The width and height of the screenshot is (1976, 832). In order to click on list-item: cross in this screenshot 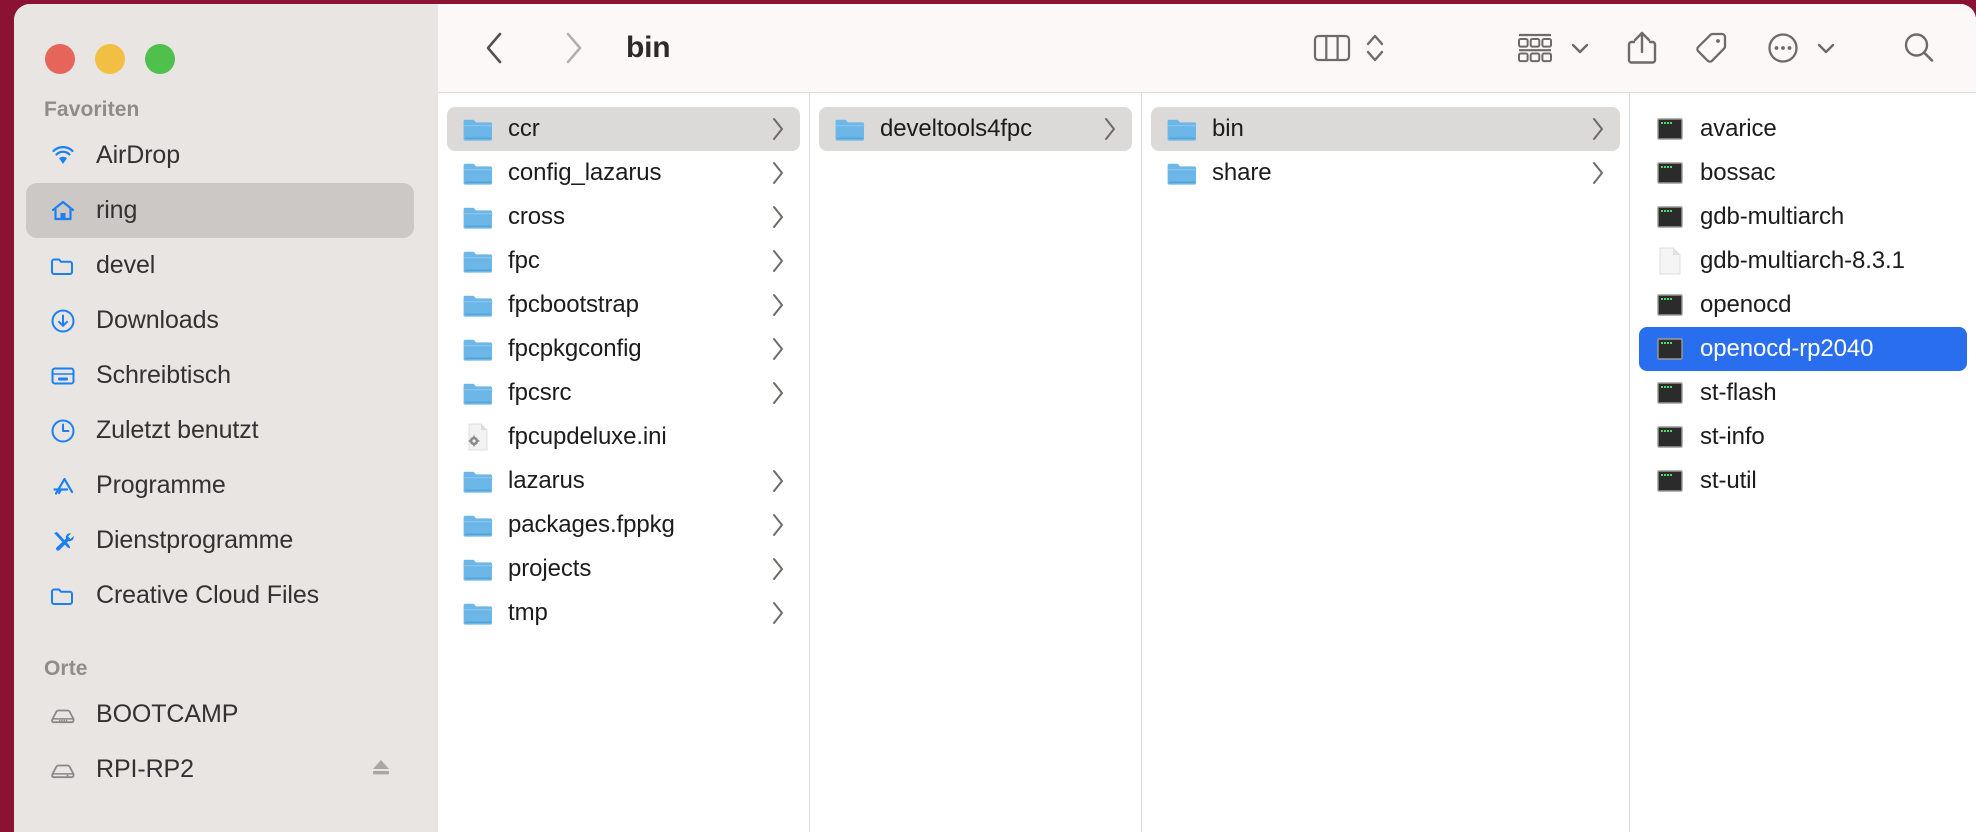, I will do `click(623, 217)`.